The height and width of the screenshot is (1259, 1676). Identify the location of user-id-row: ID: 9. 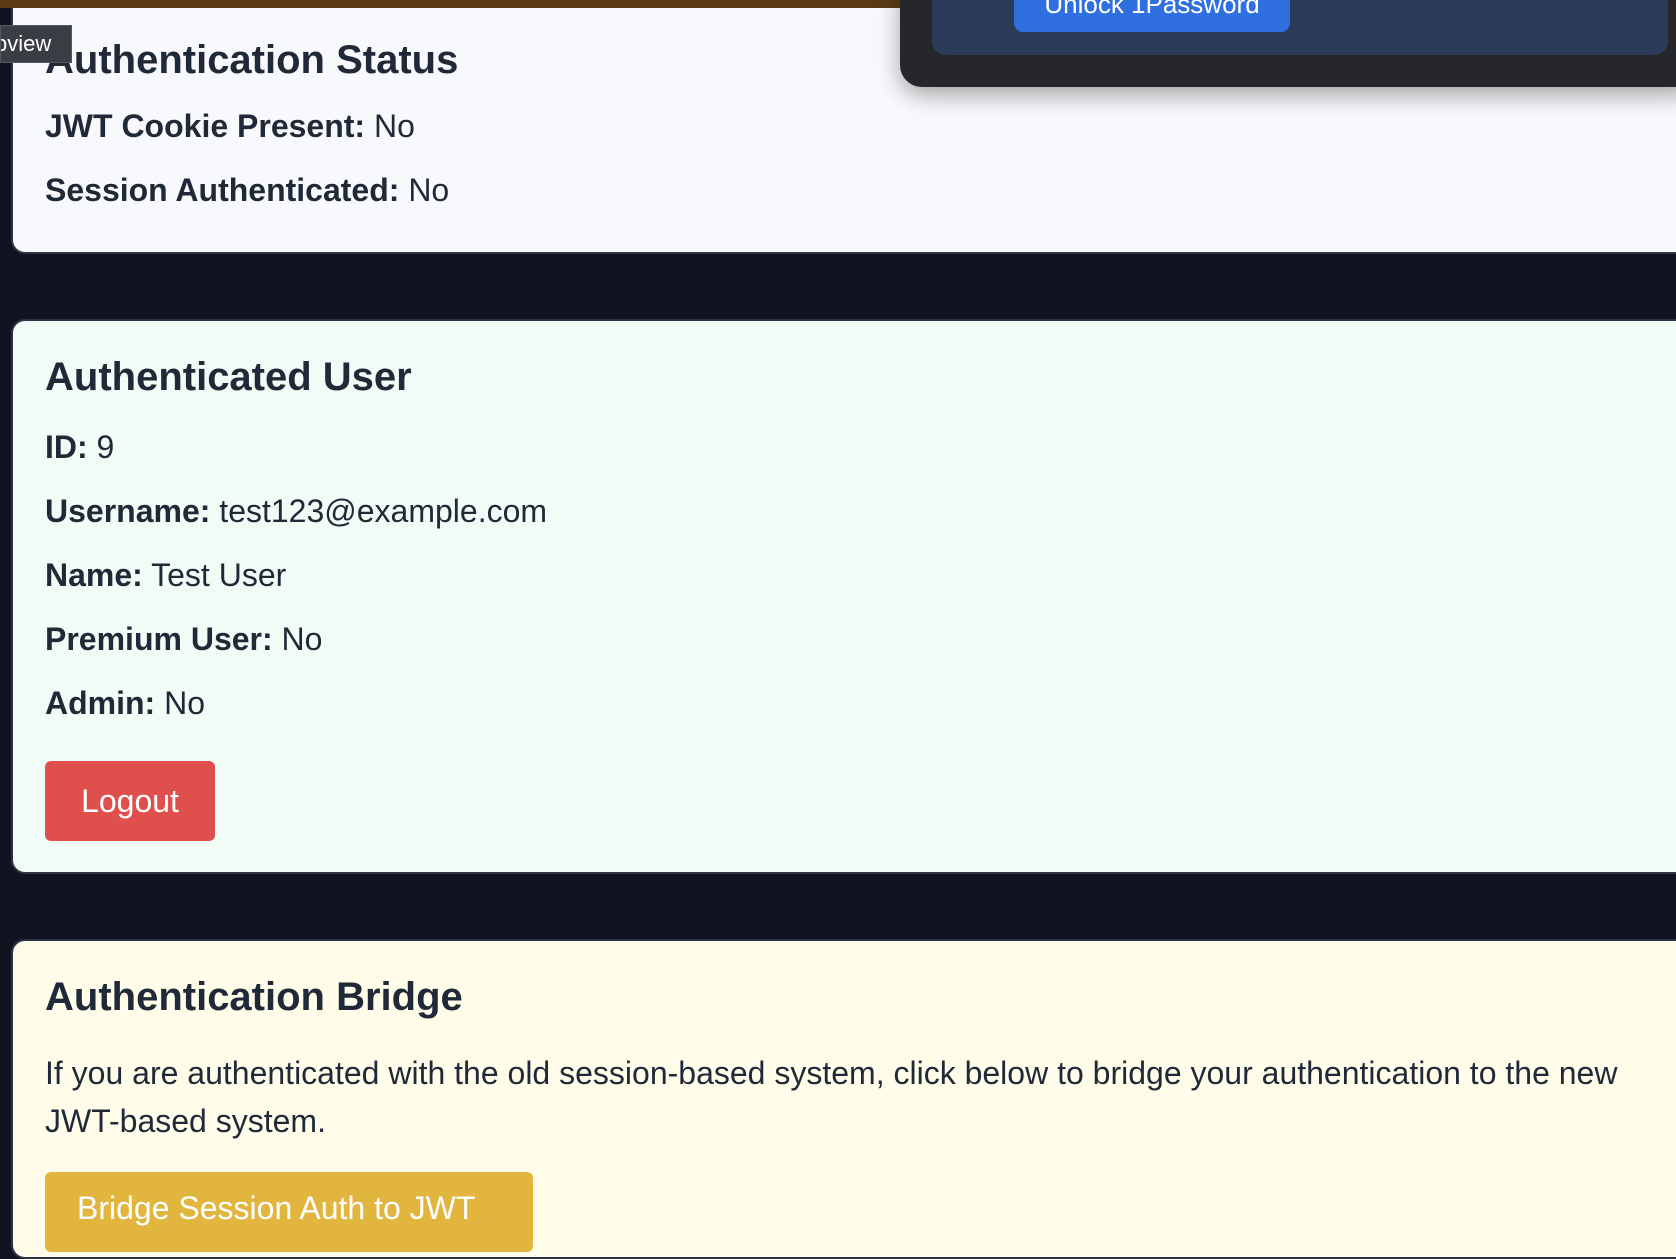
(79, 447).